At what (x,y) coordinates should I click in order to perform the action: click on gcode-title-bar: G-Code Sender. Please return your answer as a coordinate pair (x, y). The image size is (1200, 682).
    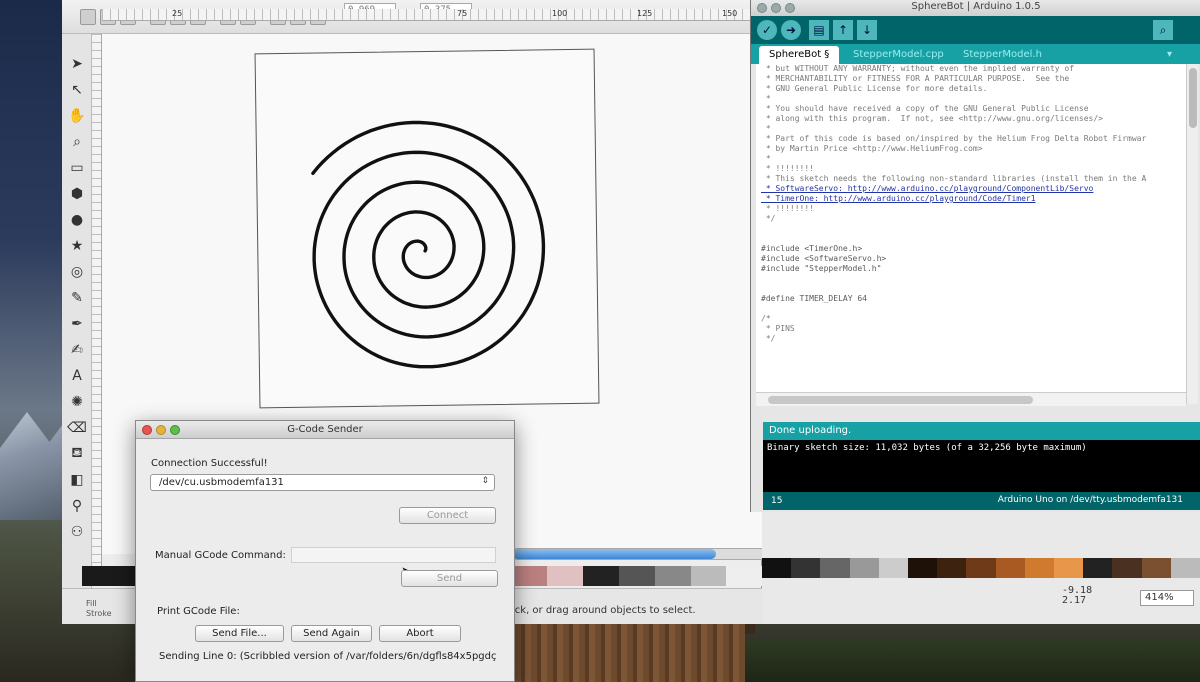
    Looking at the image, I should click on (325, 430).